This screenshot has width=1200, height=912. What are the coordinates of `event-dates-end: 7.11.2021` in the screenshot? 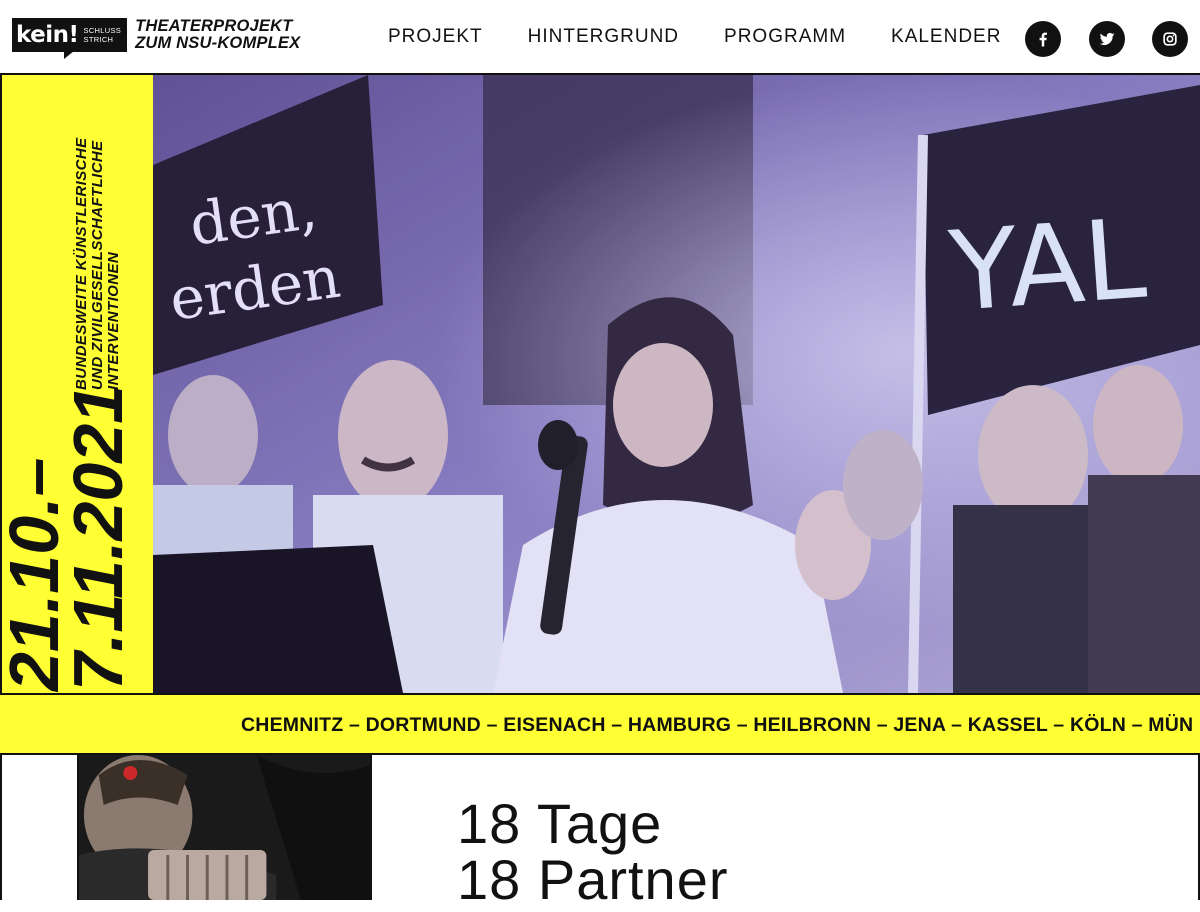 It's located at (98, 537).